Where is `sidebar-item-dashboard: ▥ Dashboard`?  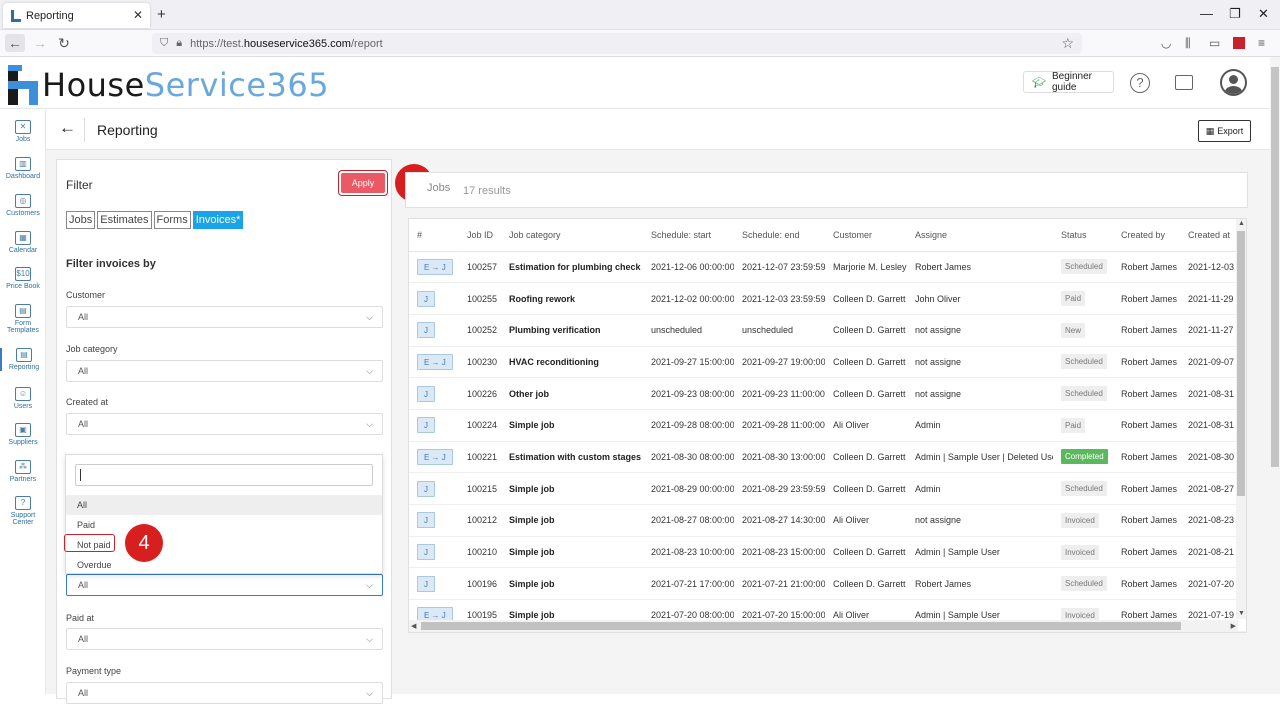
sidebar-item-dashboard: ▥ Dashboard is located at coordinates (23, 168).